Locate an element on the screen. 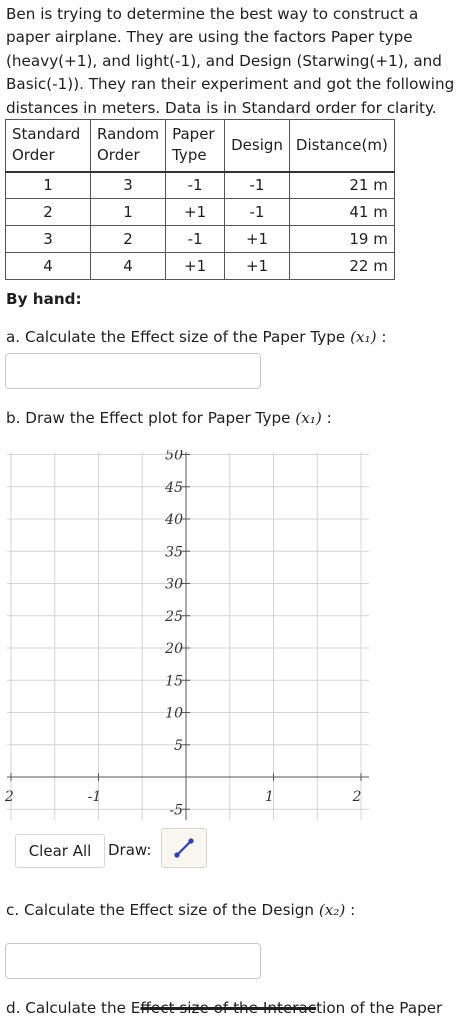 This screenshot has height=1023, width=474. cell-rand: 1 is located at coordinates (128, 212).